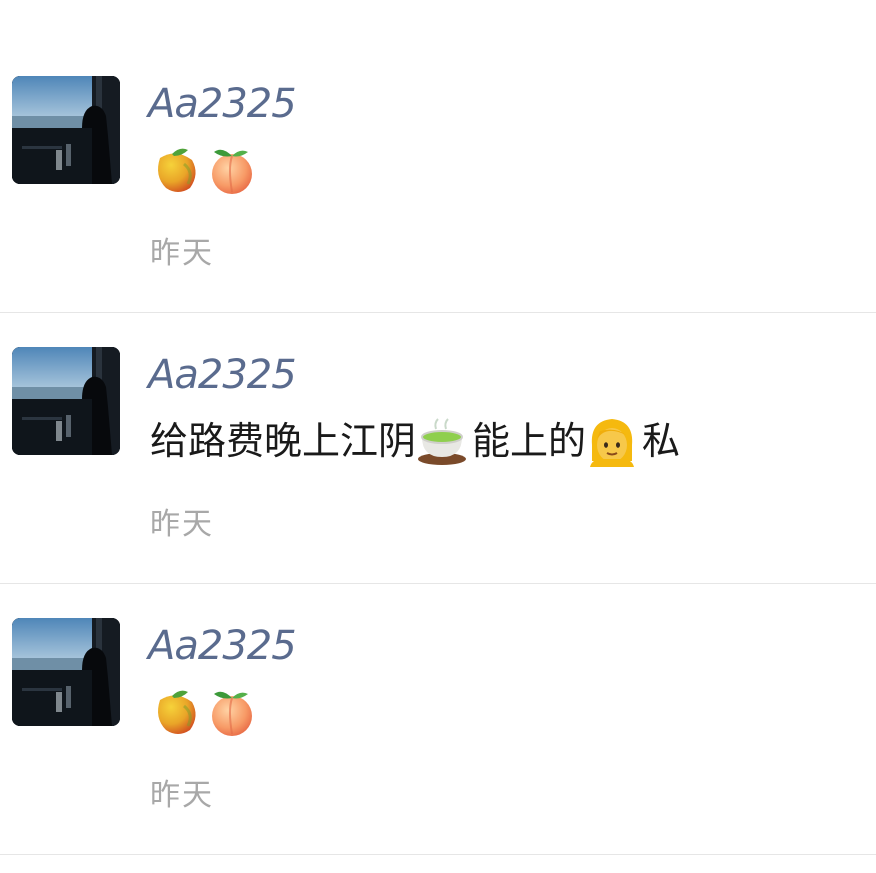 Image resolution: width=876 pixels, height=873 pixels. Describe the element at coordinates (529, 441) in the screenshot. I see `post-text: 能上的` at that location.